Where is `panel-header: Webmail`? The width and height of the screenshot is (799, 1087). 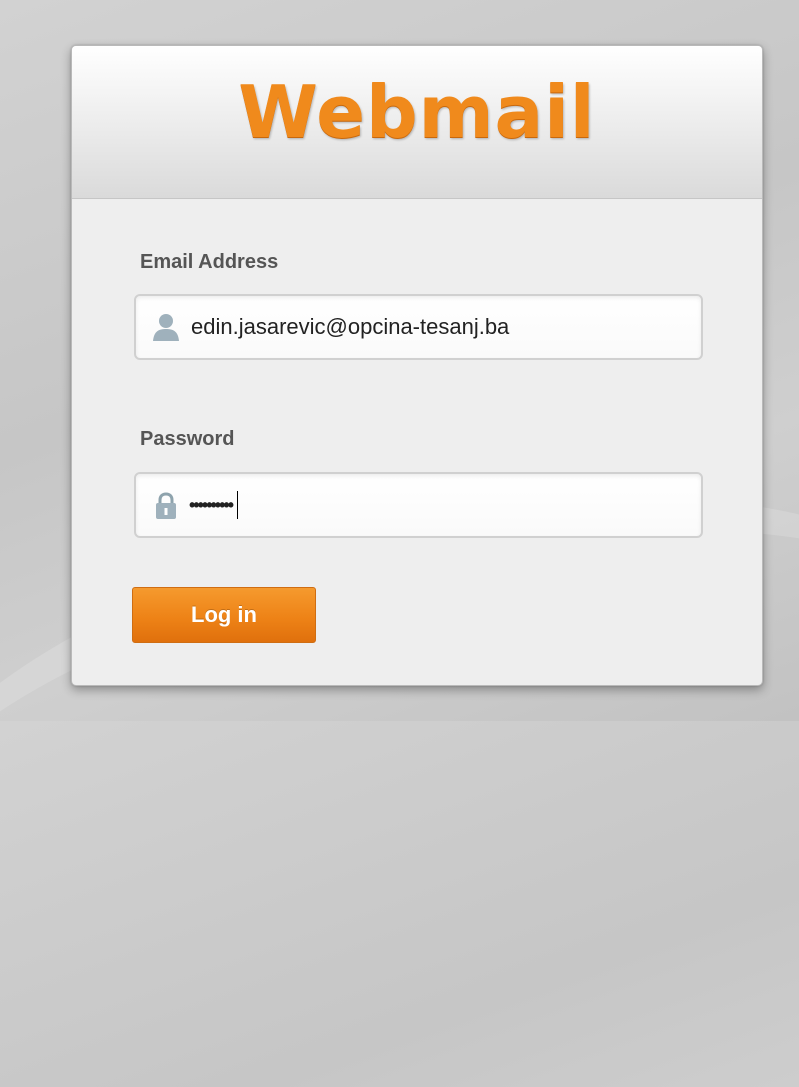 panel-header: Webmail is located at coordinates (417, 122).